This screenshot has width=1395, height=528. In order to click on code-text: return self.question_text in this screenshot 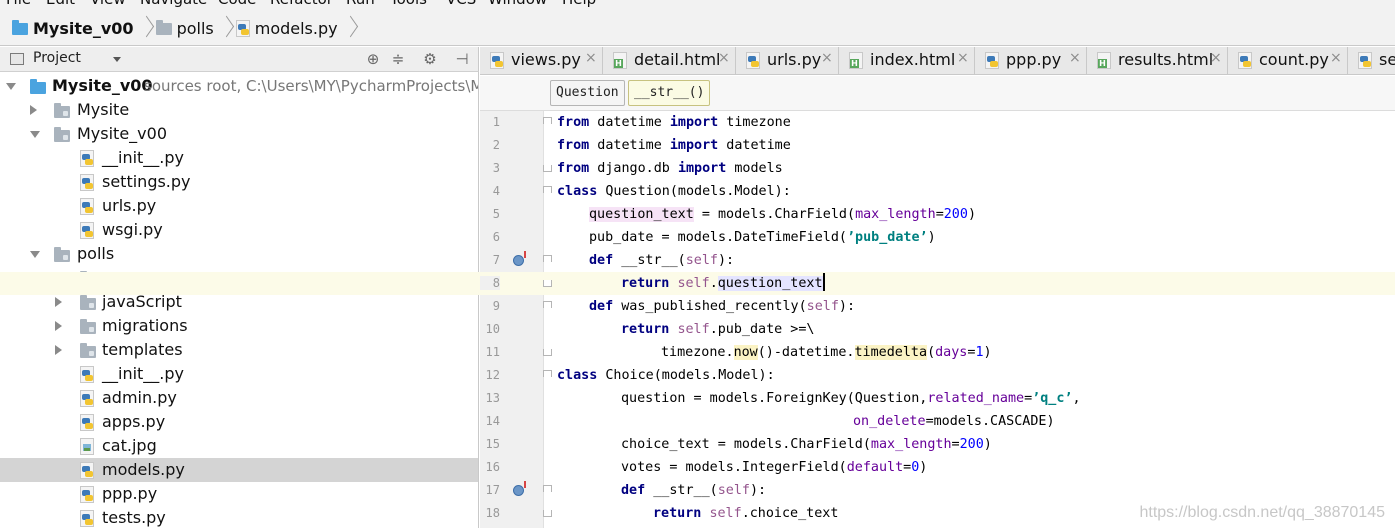, I will do `click(723, 283)`.